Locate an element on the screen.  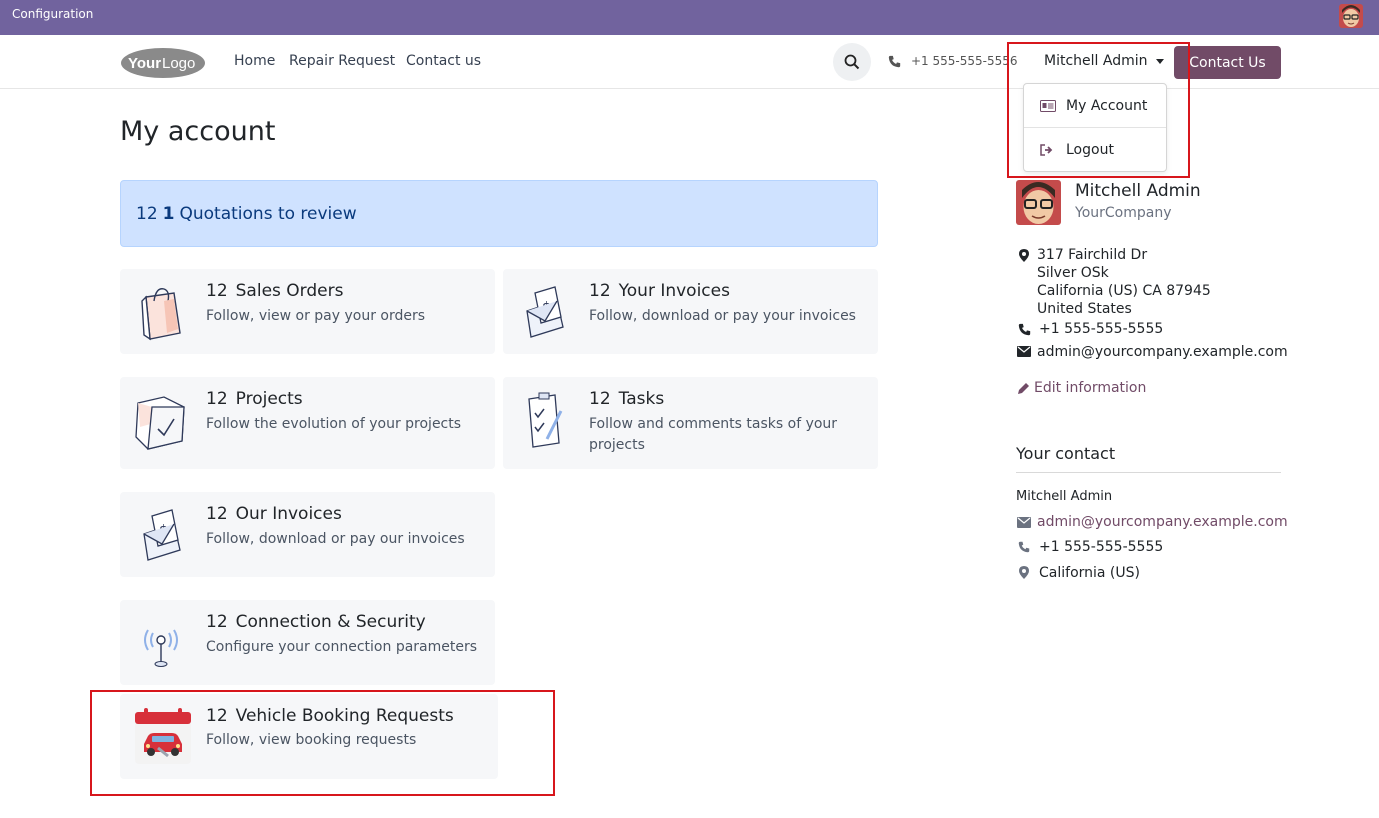
profile-email: admin@yourcompany.example.com is located at coordinates (1162, 352).